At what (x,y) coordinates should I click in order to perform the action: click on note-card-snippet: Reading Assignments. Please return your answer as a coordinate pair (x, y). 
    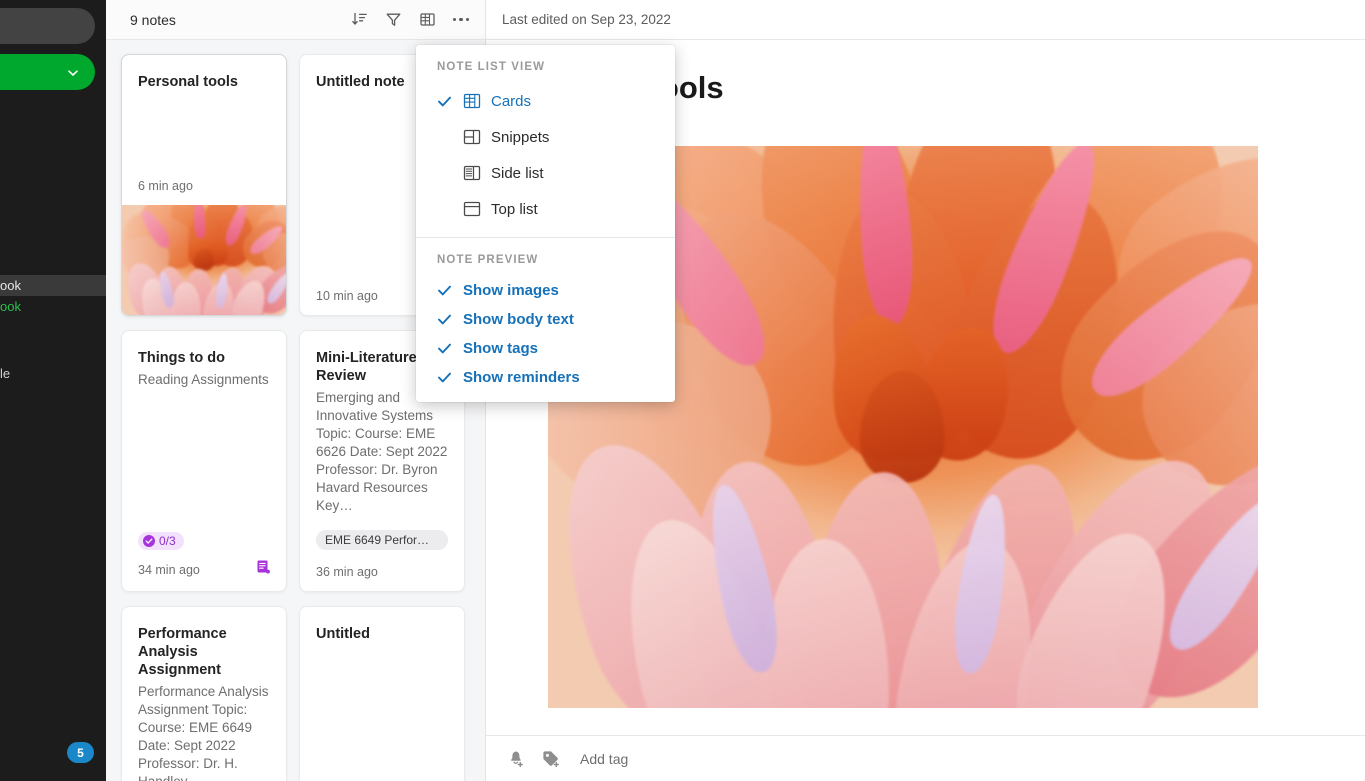
    Looking at the image, I should click on (203, 379).